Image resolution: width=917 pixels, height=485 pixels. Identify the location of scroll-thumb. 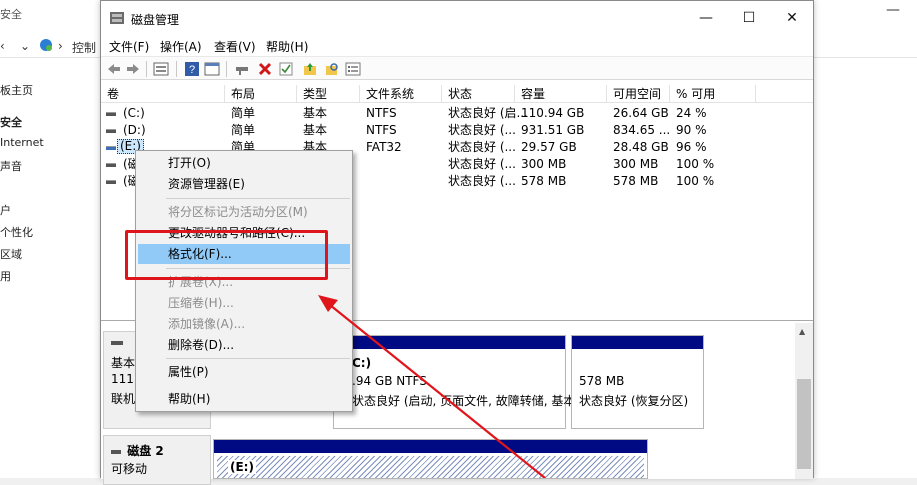
(804, 424).